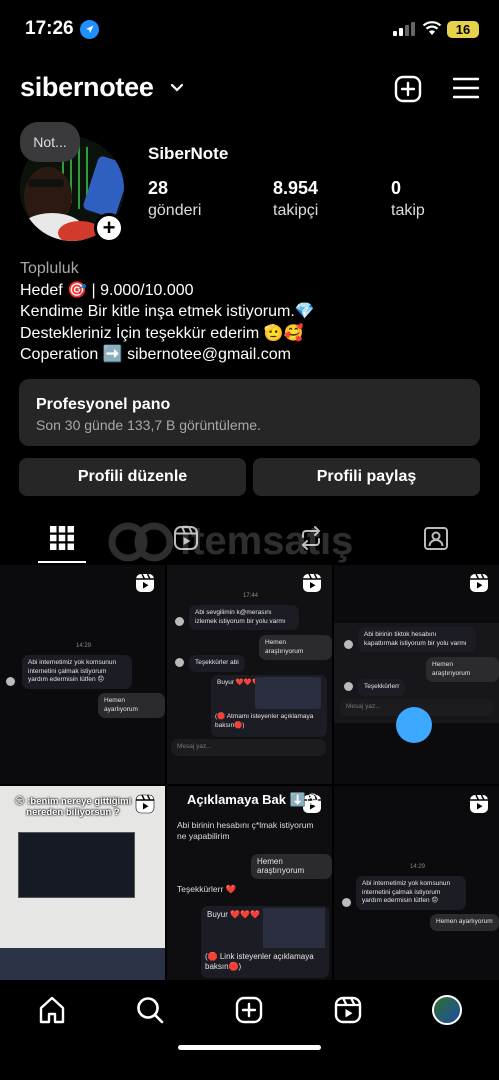  Describe the element at coordinates (463, 29) in the screenshot. I see `battery-indicator: 16` at that location.